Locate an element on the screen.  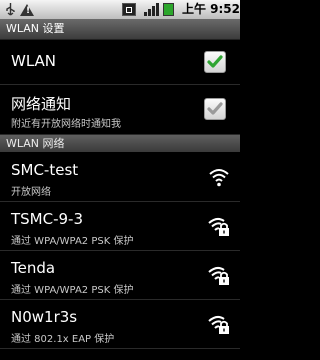
network-notify-label: 网络通知 is located at coordinates (41, 104).